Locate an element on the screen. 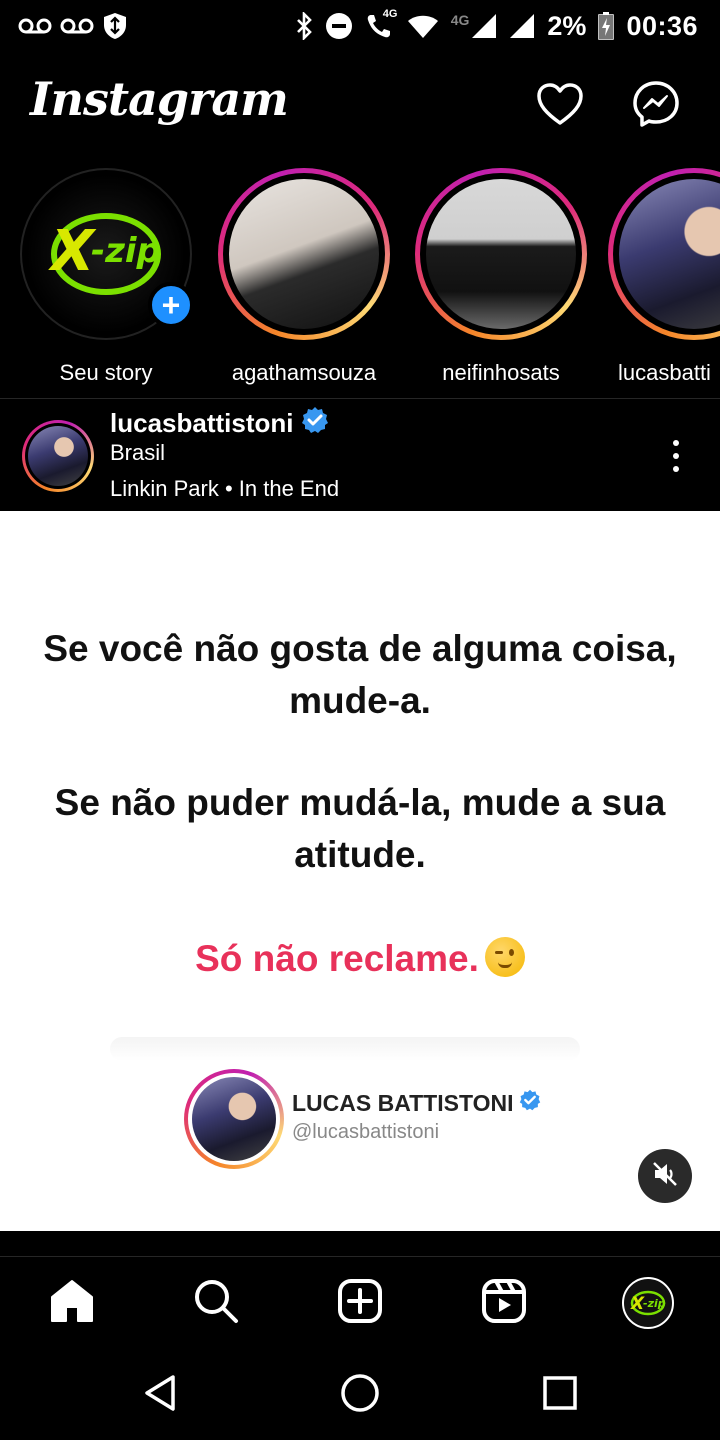  status-bar: 4G 4G 2% 00:36 is located at coordinates (360, 26).